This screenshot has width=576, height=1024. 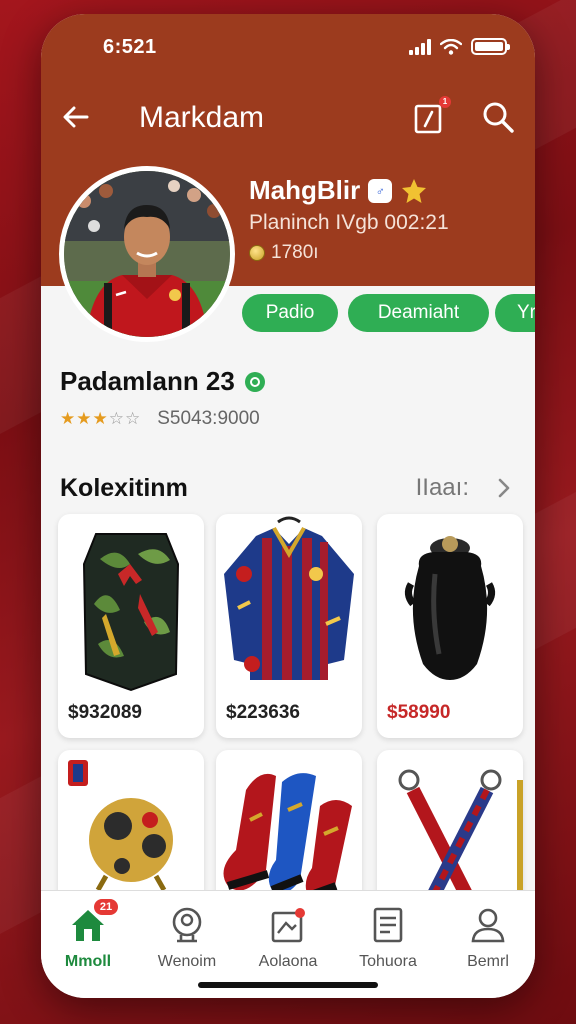 I want to click on collection-card: $932089, so click(x=131, y=626).